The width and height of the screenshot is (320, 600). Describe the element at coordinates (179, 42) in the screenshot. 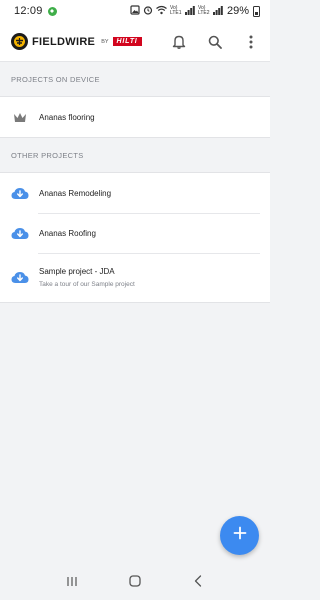

I see `bell-icon` at that location.